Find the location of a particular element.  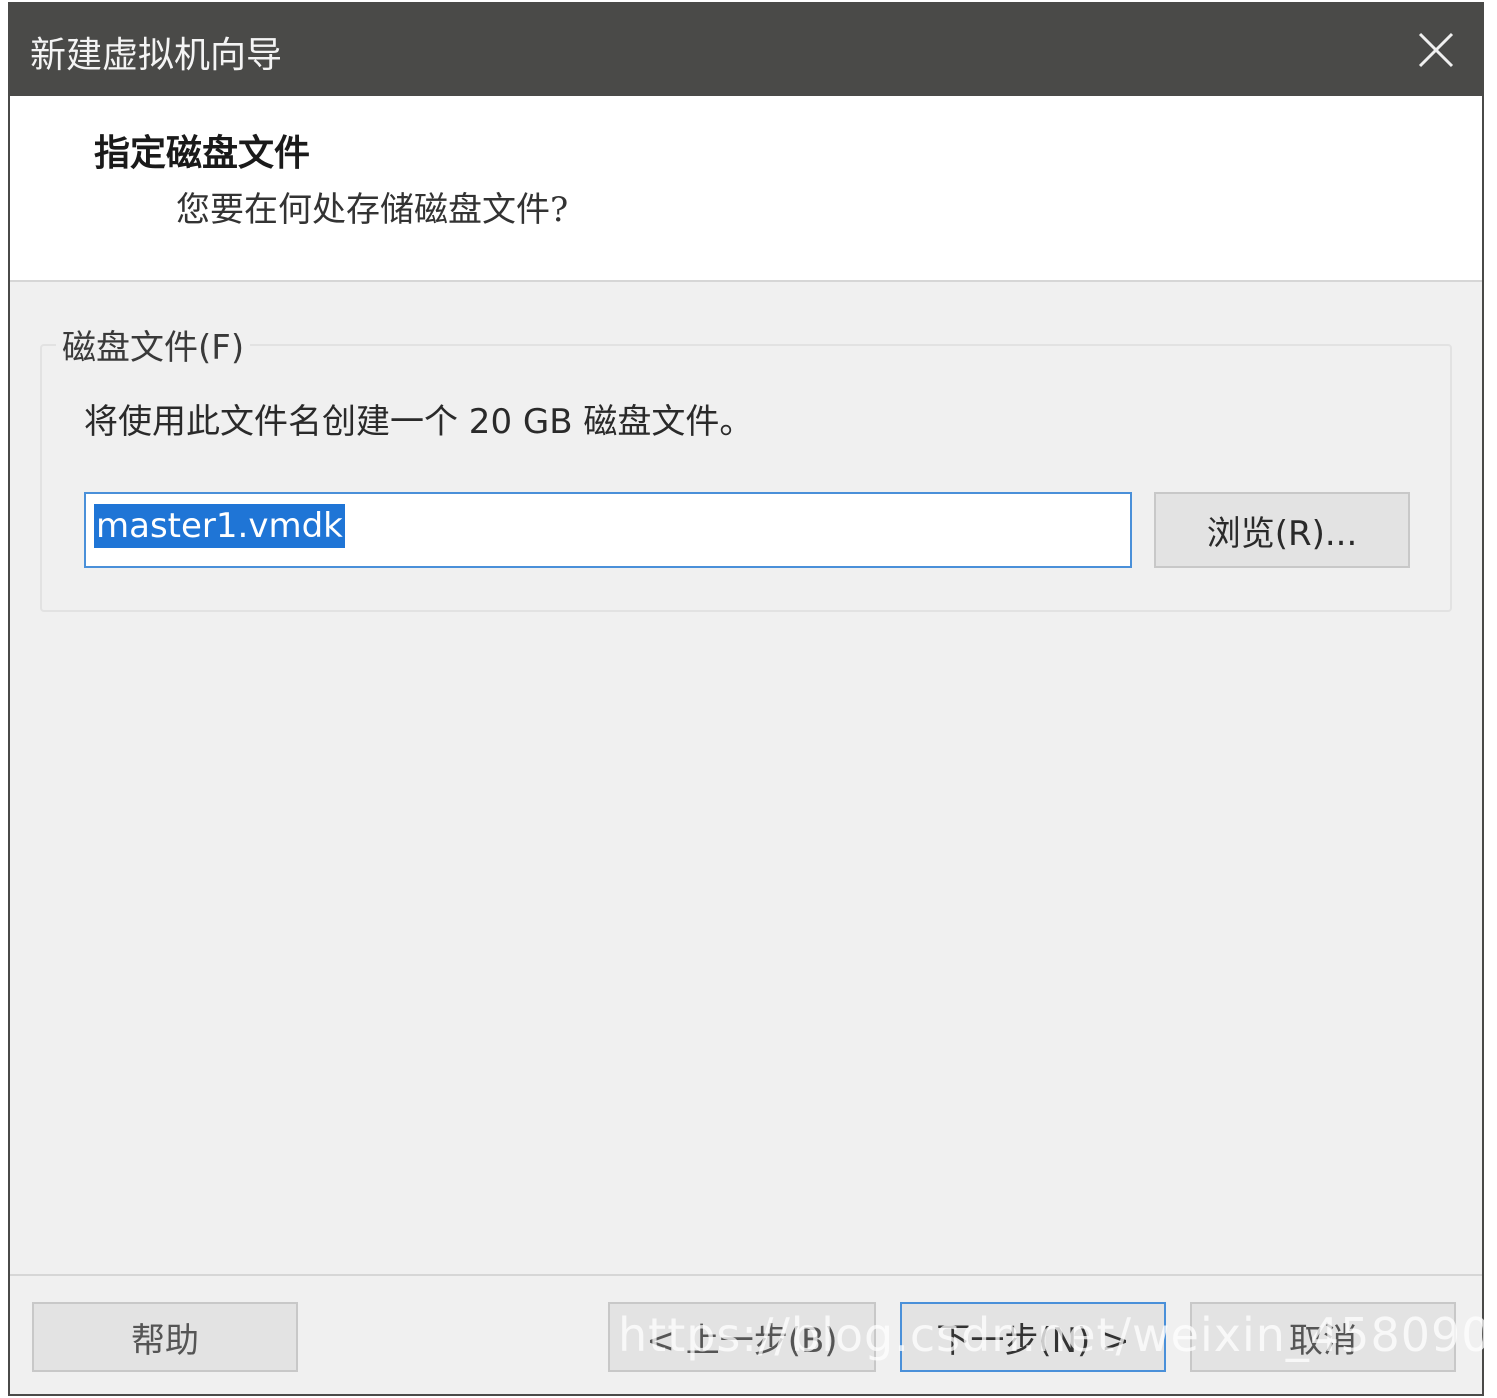

disk-file-description: 将使用此文件名创建一个 20 GB 磁盘文件。 is located at coordinates (419, 422).